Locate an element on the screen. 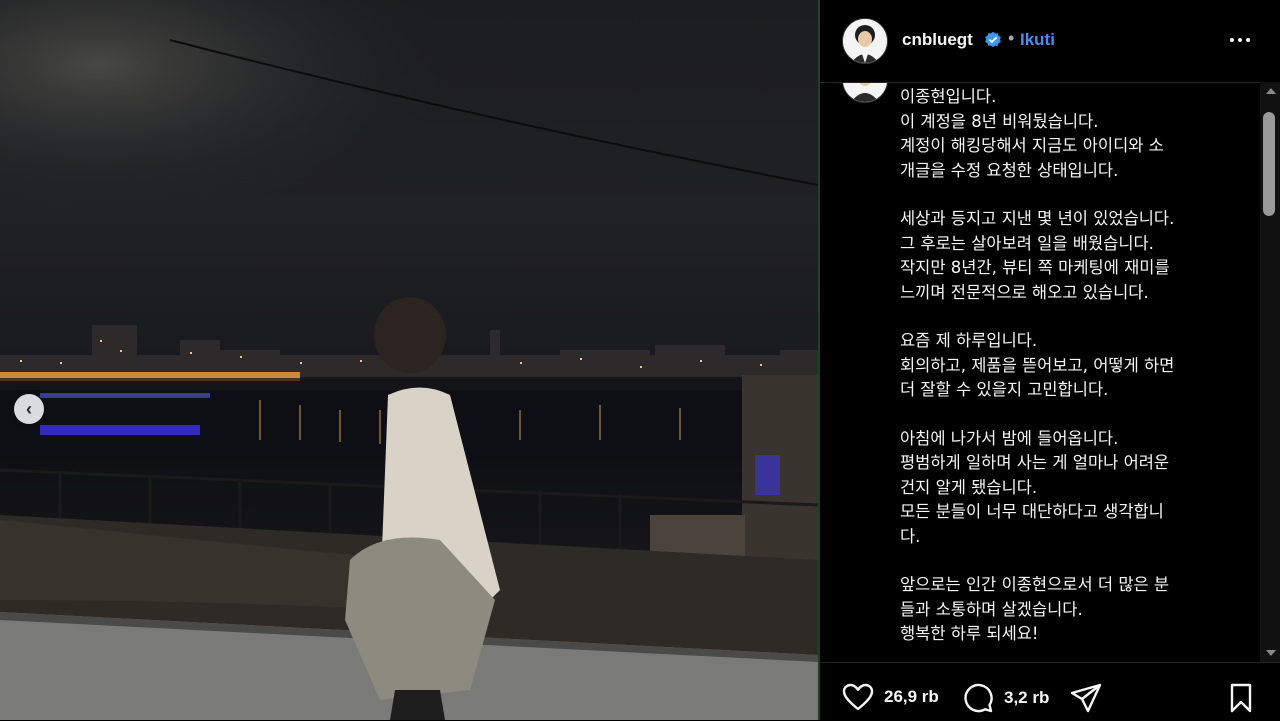 The image size is (1280, 721). caption-line: 그 후로는 살아보려 일을 배웠습니다. is located at coordinates (1027, 243).